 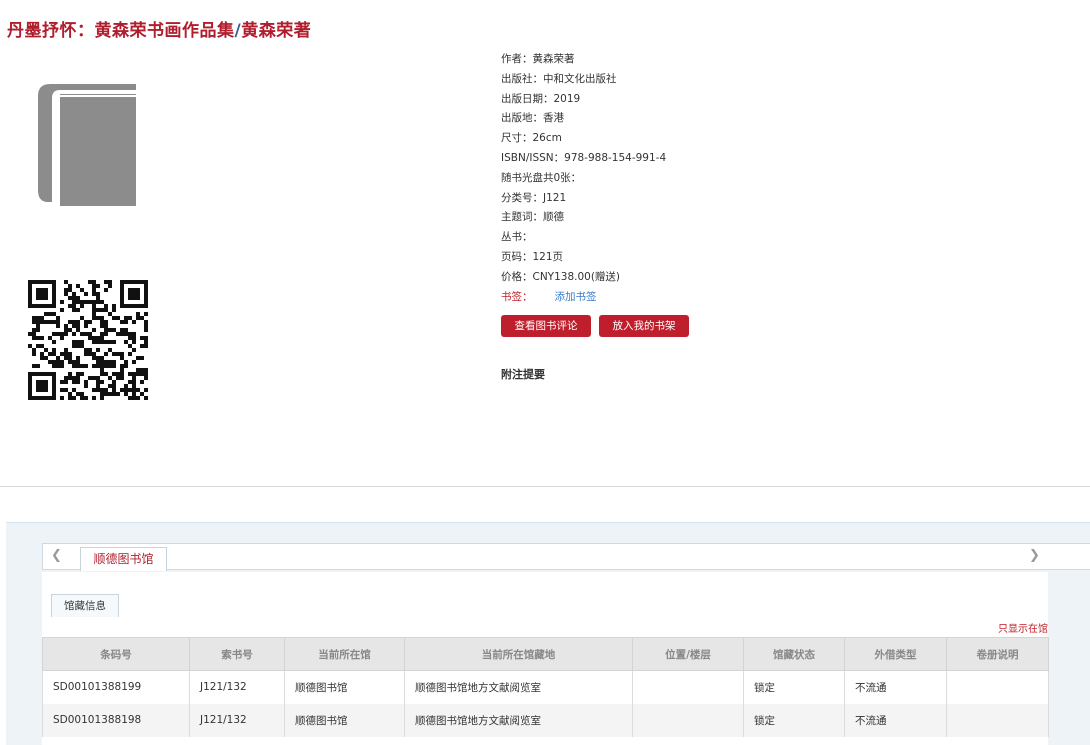 I want to click on meta-label: 主题词：, so click(x=522, y=217).